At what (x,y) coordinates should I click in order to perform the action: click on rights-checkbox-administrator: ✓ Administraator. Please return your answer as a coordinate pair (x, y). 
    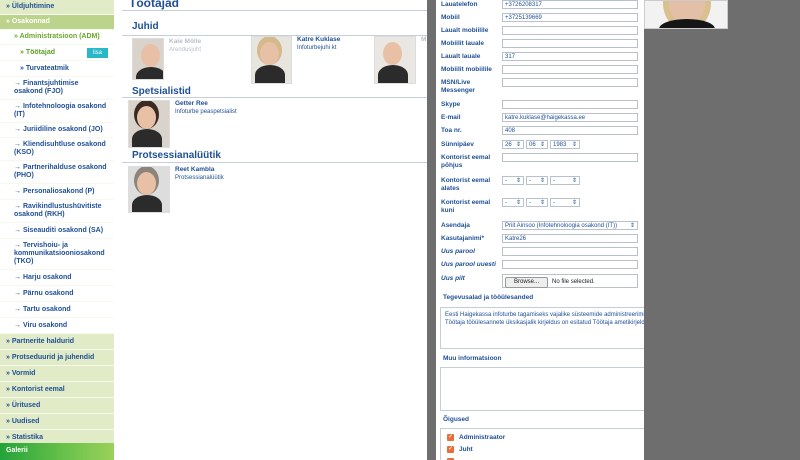
    Looking at the image, I should click on (476, 437).